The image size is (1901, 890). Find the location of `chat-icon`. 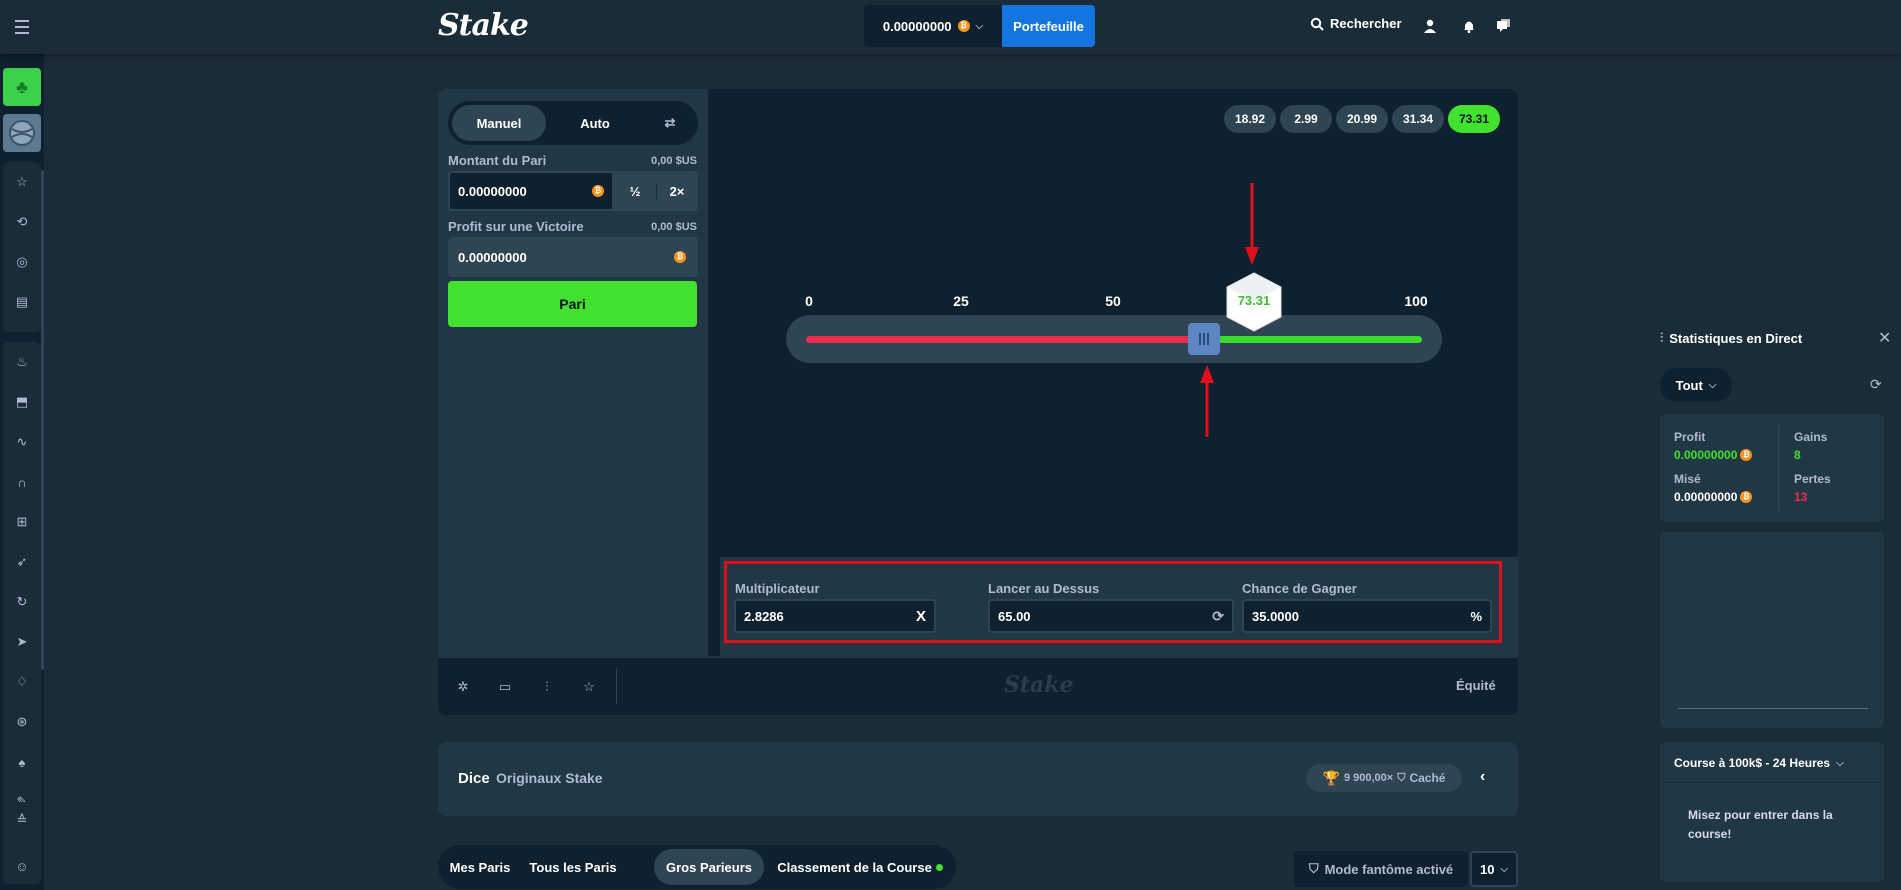

chat-icon is located at coordinates (1503, 26).